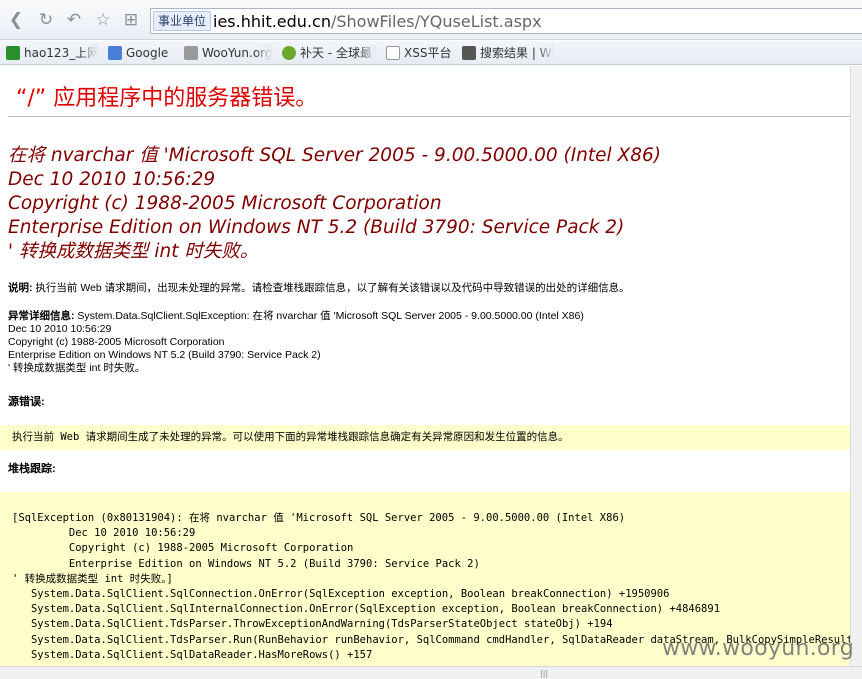  I want to click on back-icon: ❮, so click(16, 20).